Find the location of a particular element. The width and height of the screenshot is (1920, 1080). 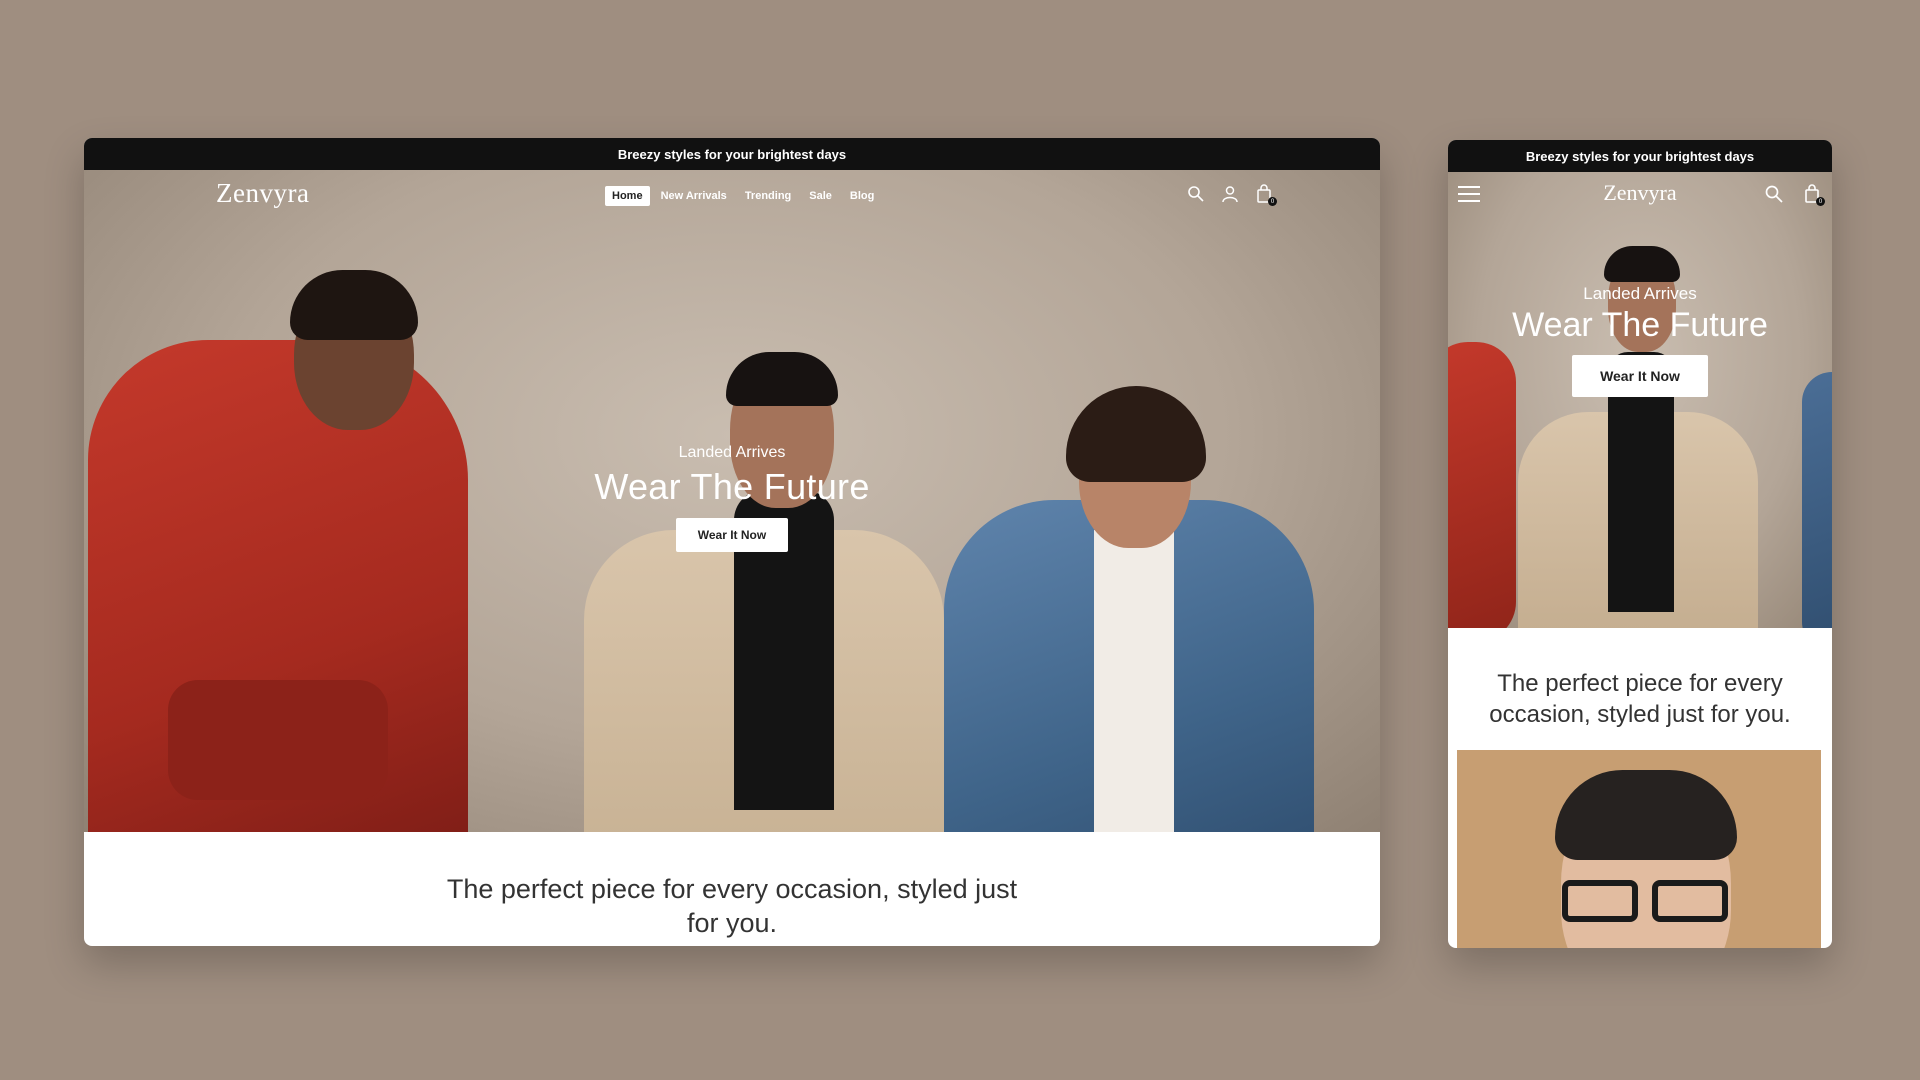

wear-it-now-button: Wear It Now is located at coordinates (732, 535).